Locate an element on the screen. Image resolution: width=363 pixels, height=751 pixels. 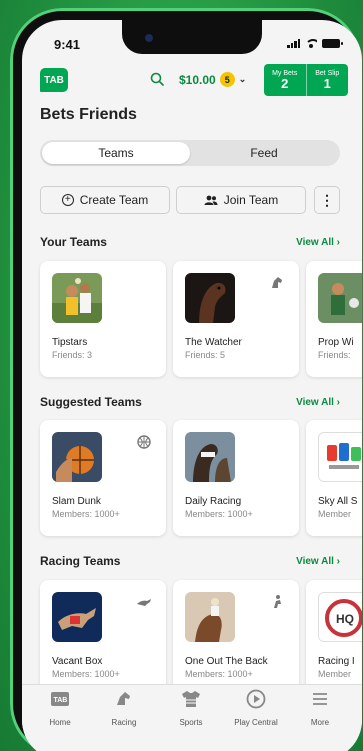
bet-slip-count: 1 is located at coordinates (327, 83).